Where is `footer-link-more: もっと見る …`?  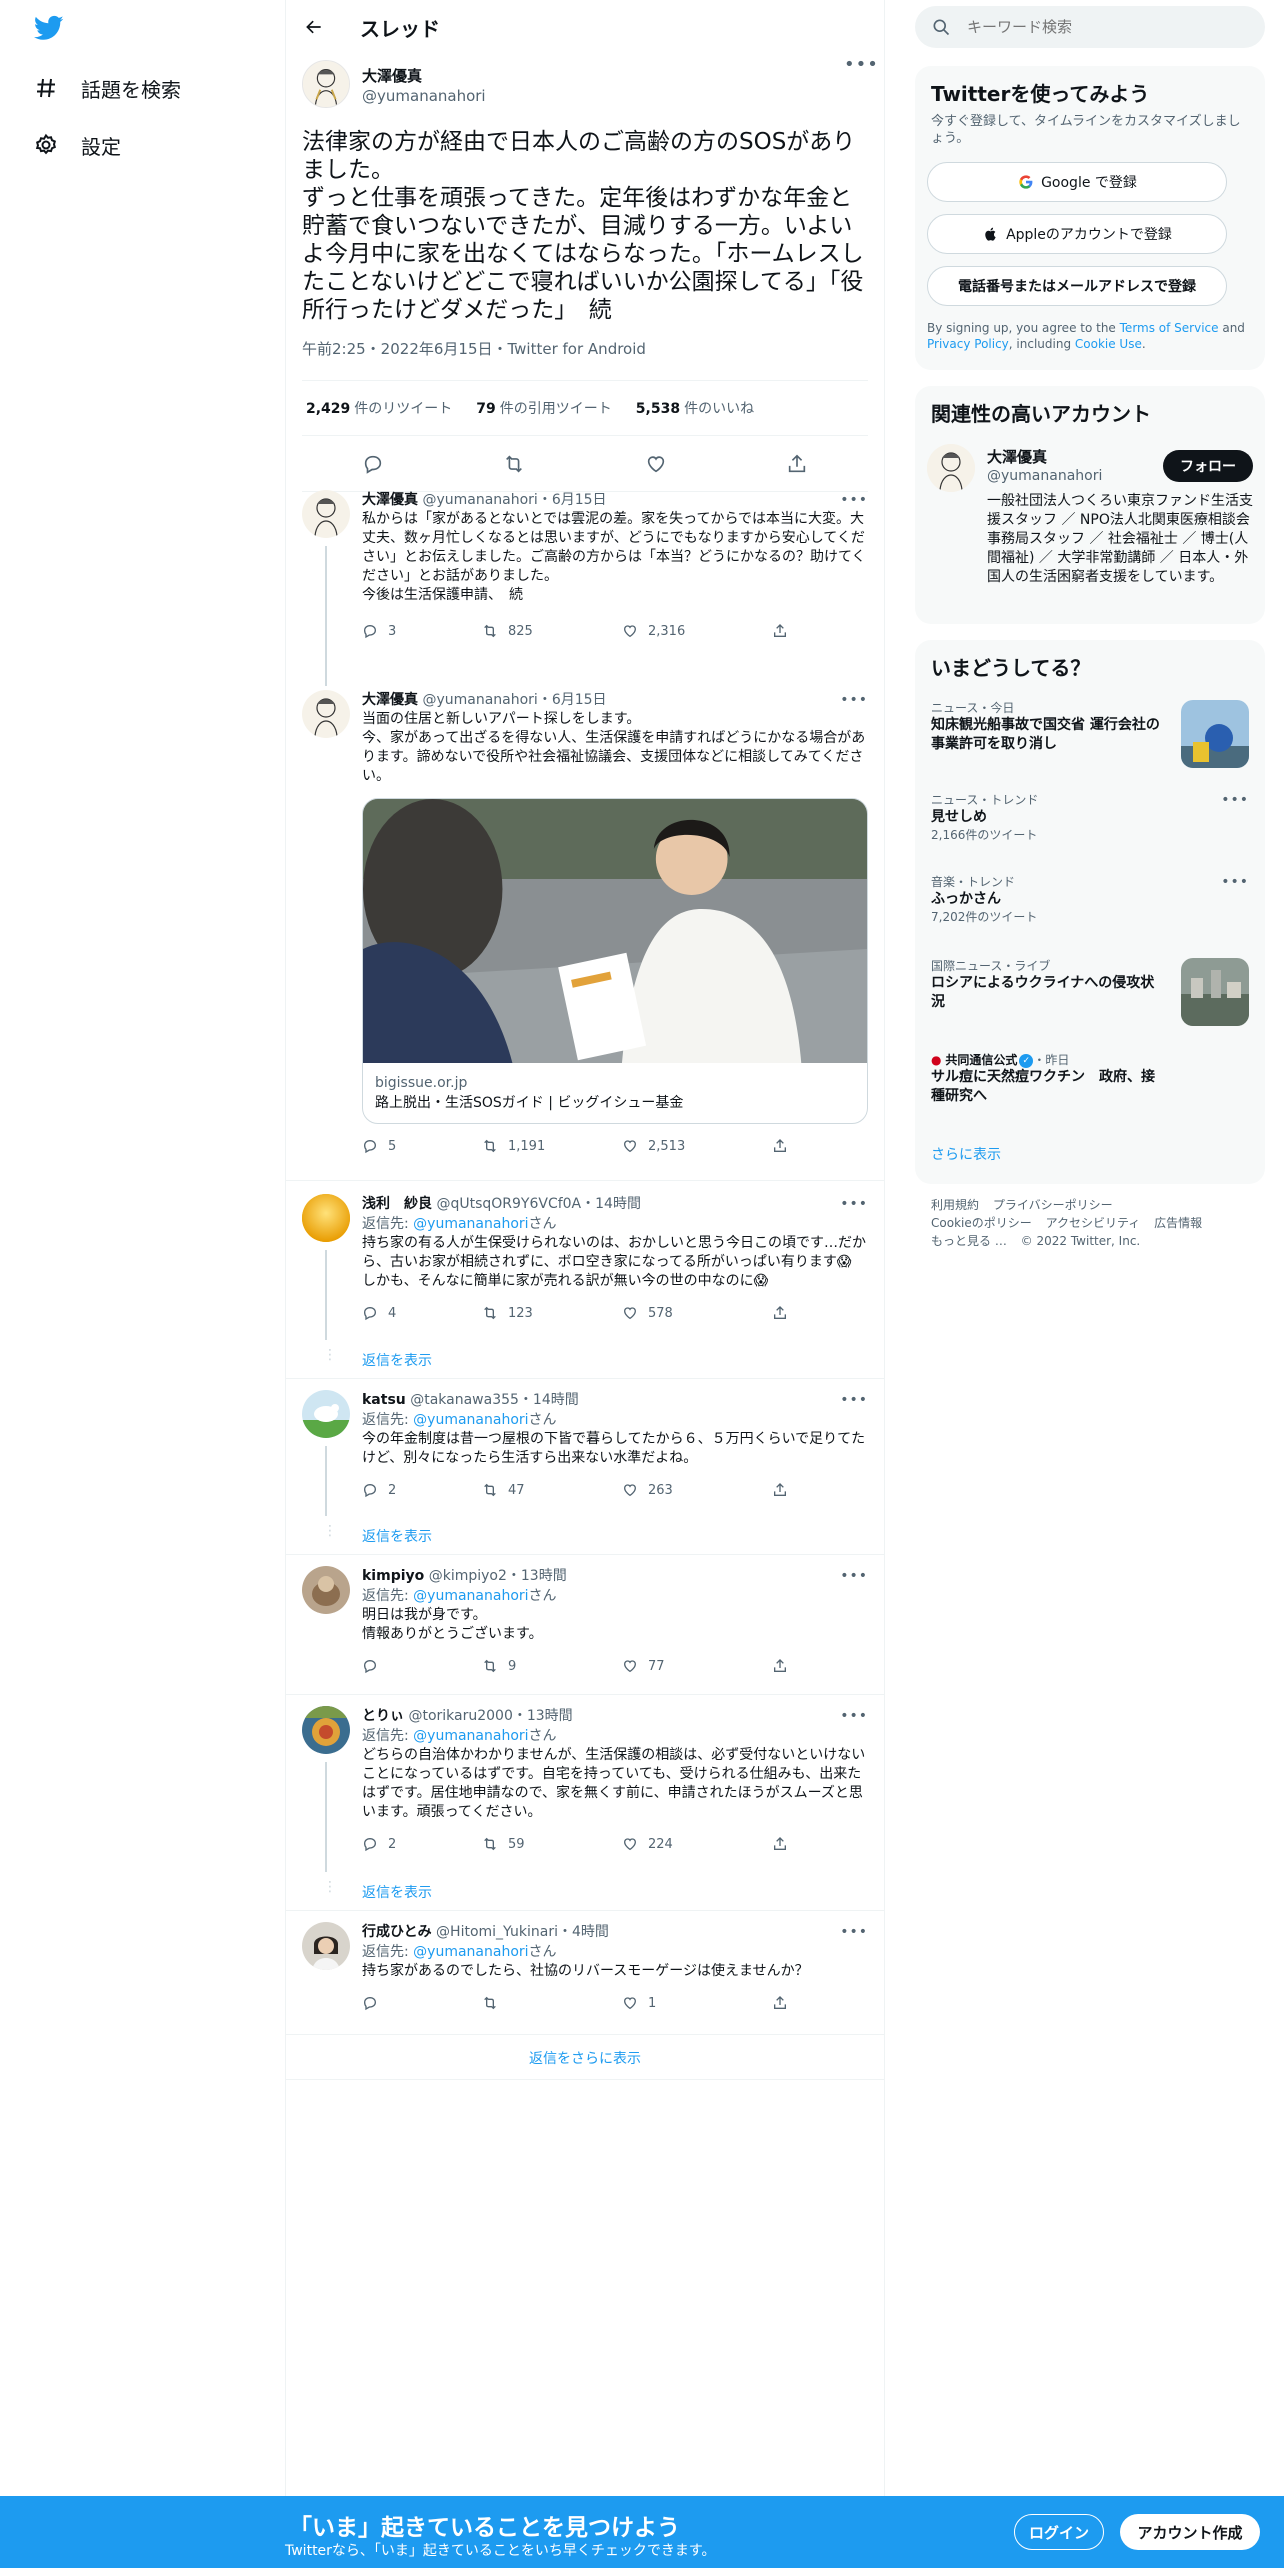 footer-link-more: もっと見る … is located at coordinates (969, 1241).